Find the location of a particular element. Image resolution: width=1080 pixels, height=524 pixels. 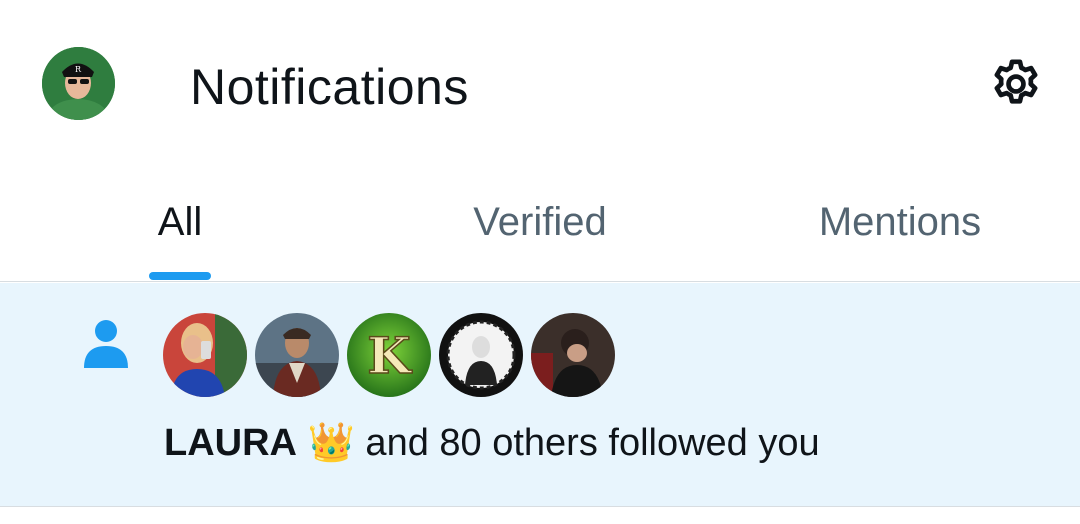

notification-body: and 80 others followed you is located at coordinates (587, 443).